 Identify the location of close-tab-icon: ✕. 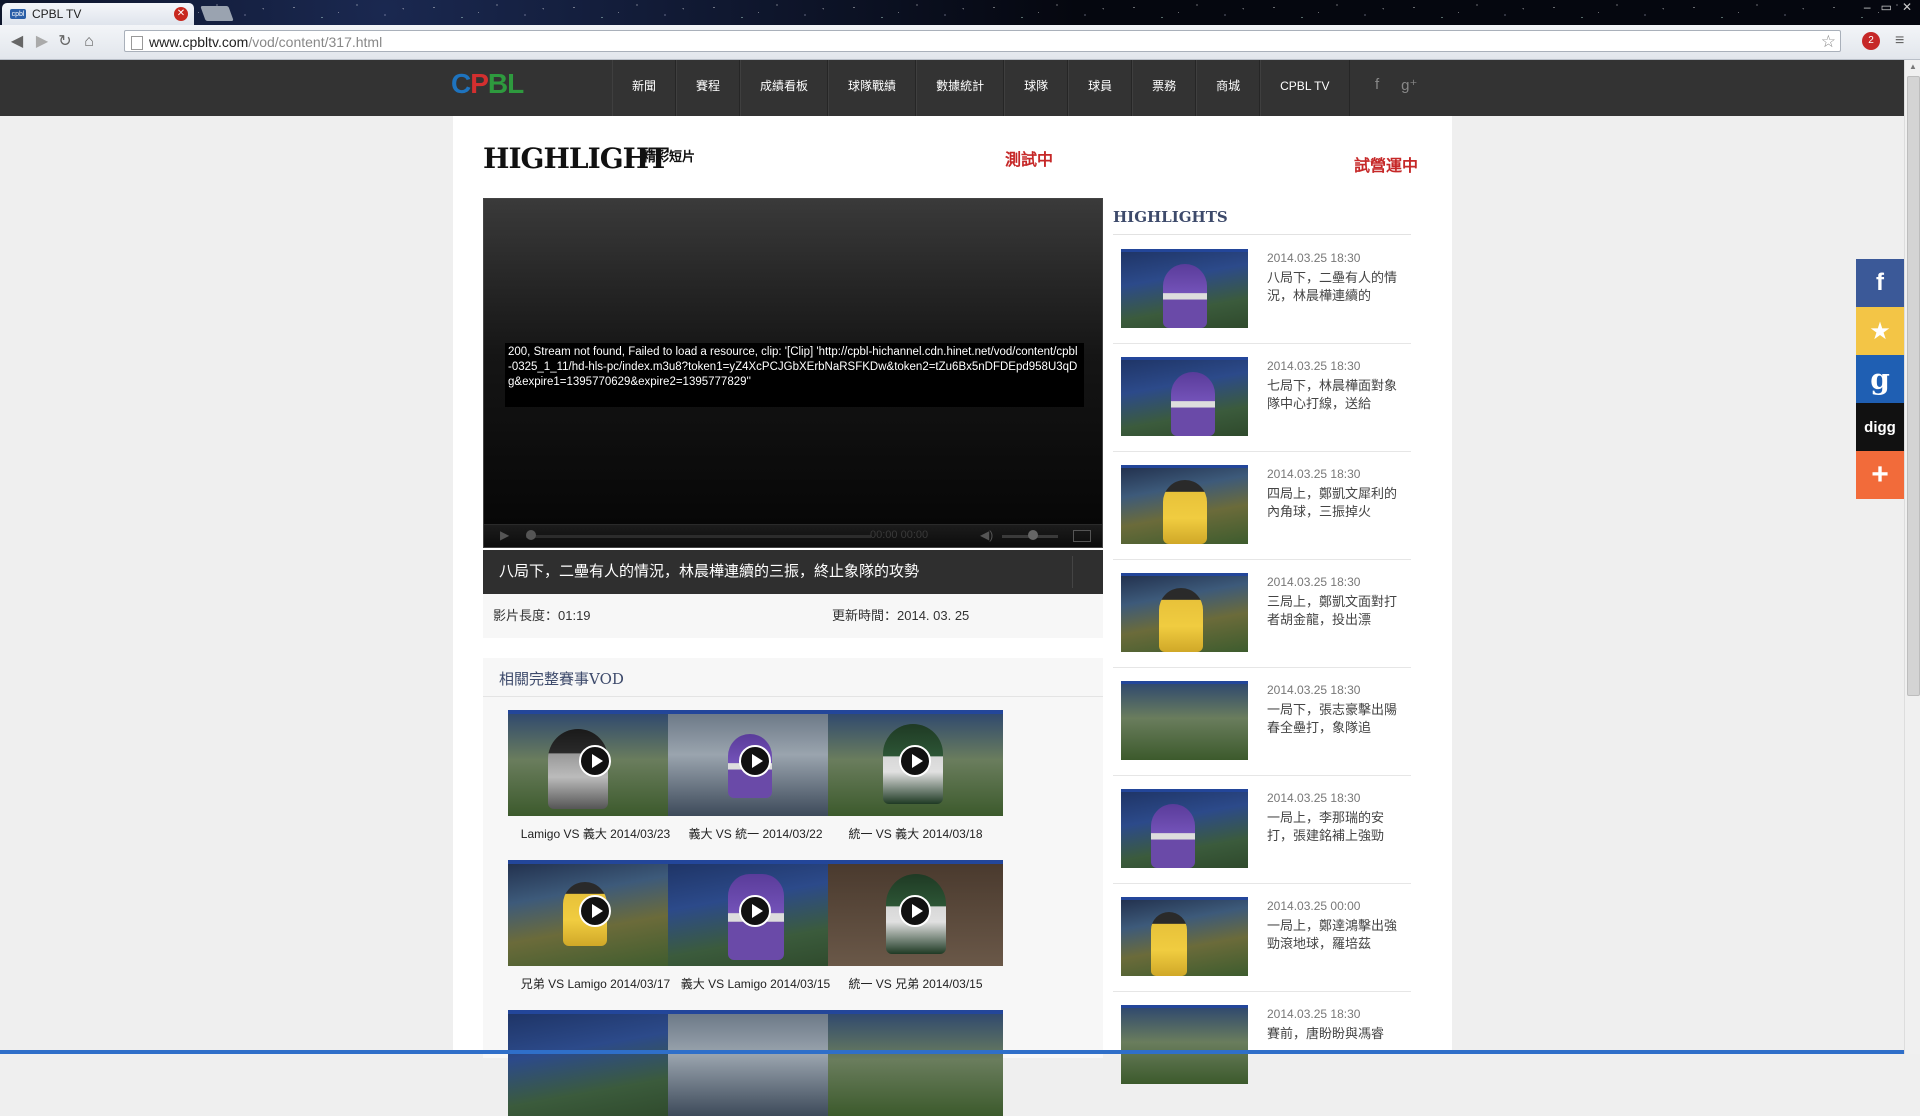
(181, 14).